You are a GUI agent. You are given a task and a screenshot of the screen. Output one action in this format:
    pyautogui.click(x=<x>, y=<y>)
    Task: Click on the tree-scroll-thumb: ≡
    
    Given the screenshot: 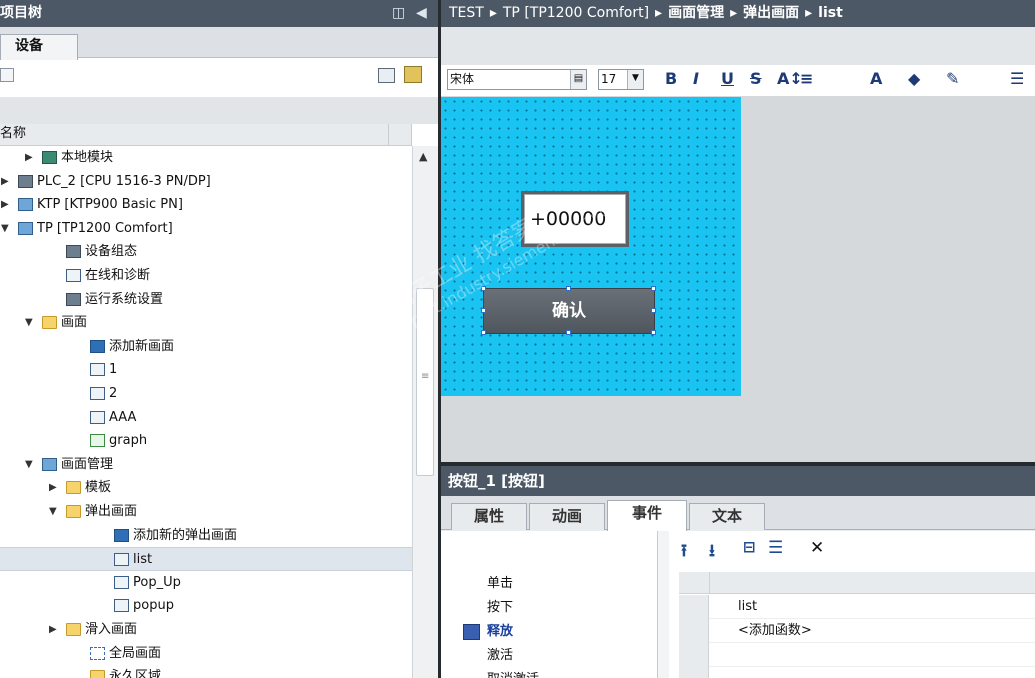 What is the action you would take?
    pyautogui.click(x=425, y=382)
    